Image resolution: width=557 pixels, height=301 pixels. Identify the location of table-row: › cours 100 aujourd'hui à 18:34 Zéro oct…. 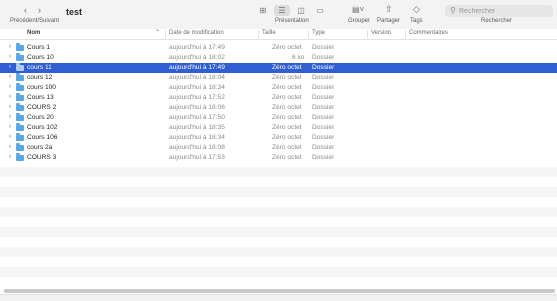
(278, 88).